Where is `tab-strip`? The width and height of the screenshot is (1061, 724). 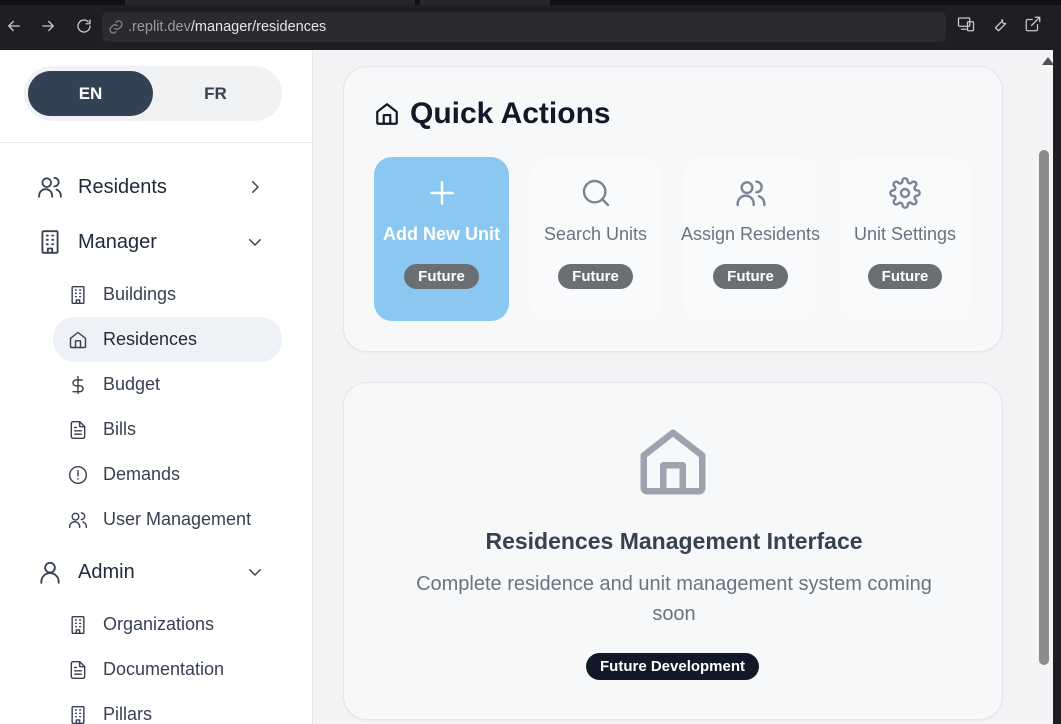
tab-strip is located at coordinates (530, 2).